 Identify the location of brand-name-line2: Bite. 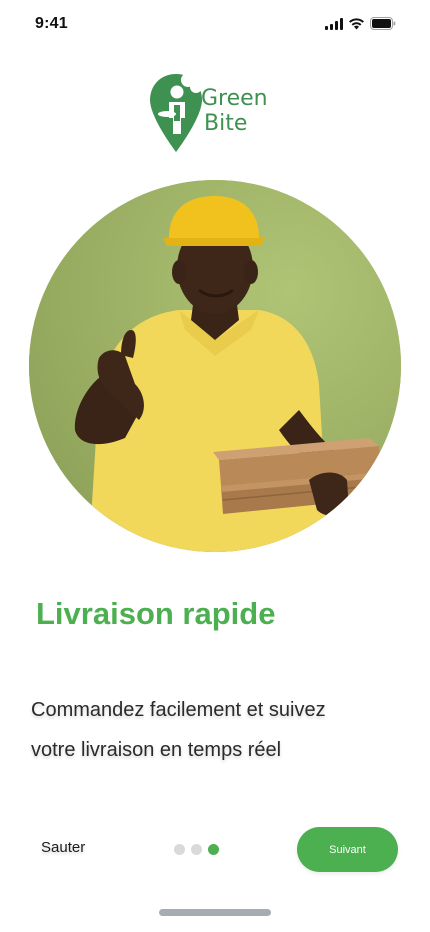
(226, 123).